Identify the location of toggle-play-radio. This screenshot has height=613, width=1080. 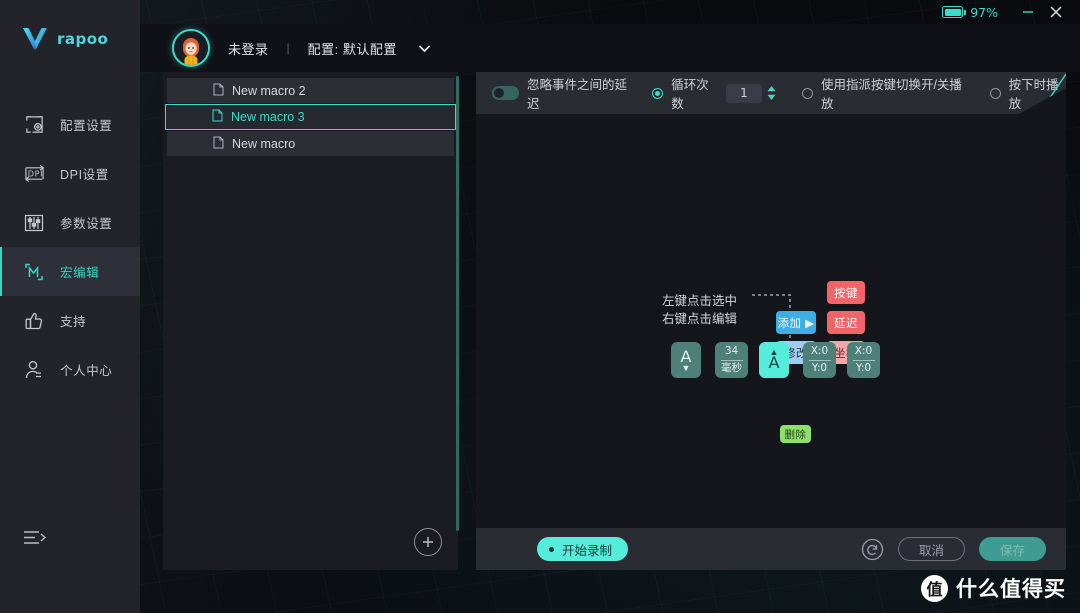
(807, 93).